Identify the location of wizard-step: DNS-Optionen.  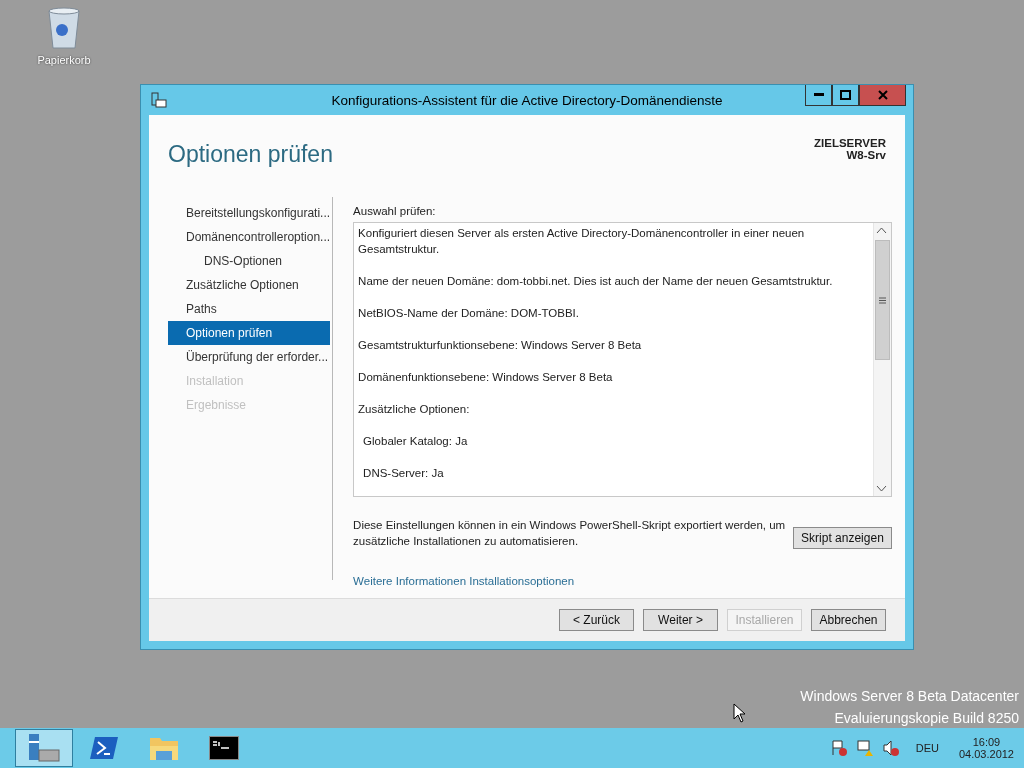
(249, 261).